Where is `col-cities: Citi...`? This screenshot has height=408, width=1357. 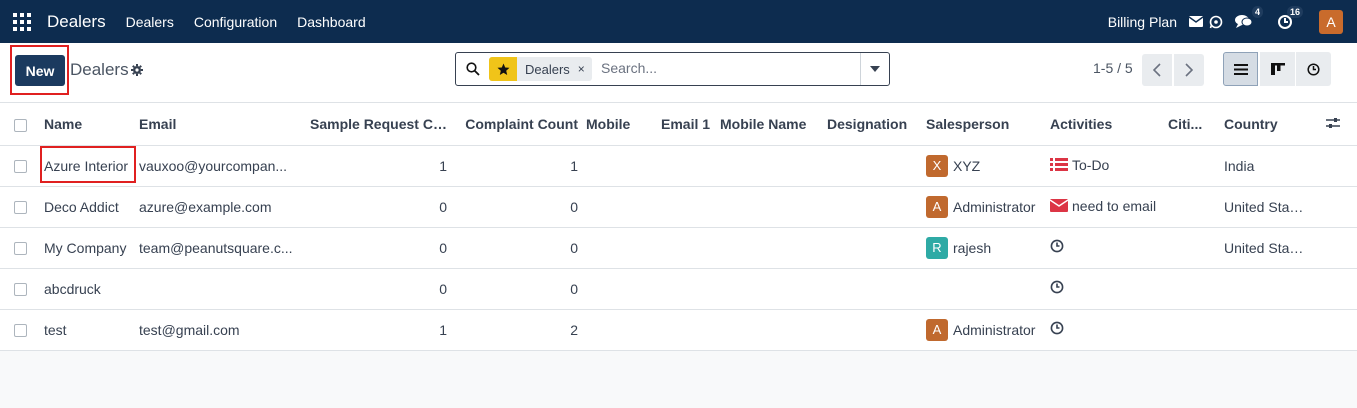 col-cities: Citi... is located at coordinates (1192, 124).